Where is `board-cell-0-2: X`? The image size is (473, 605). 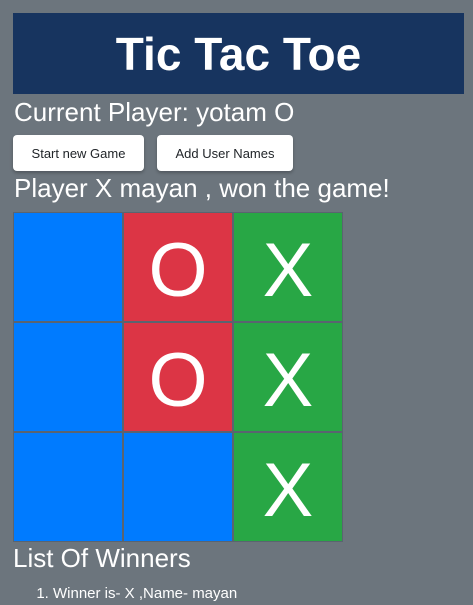
board-cell-0-2: X is located at coordinates (288, 267).